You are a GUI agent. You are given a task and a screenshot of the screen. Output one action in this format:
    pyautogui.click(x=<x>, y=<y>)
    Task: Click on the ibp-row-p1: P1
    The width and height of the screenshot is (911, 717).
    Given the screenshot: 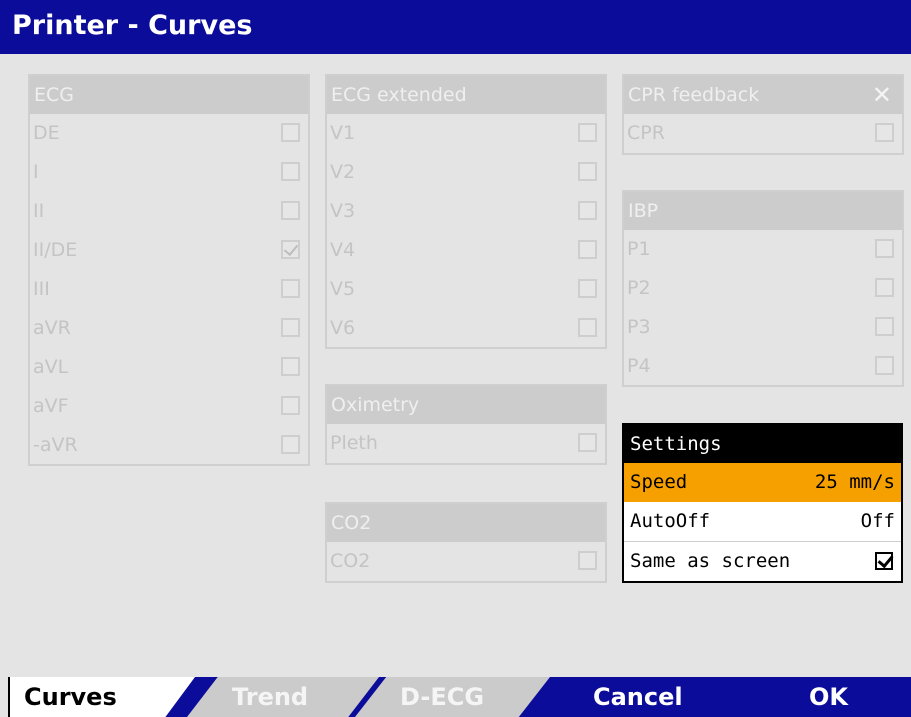 What is the action you would take?
    pyautogui.click(x=763, y=249)
    